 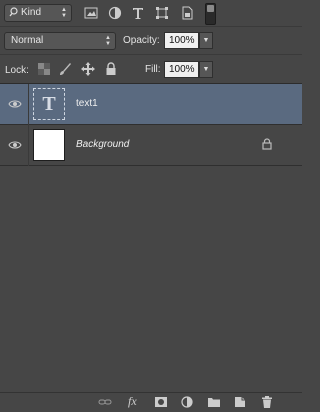 I want to click on filter-toggle-icon, so click(x=210, y=14).